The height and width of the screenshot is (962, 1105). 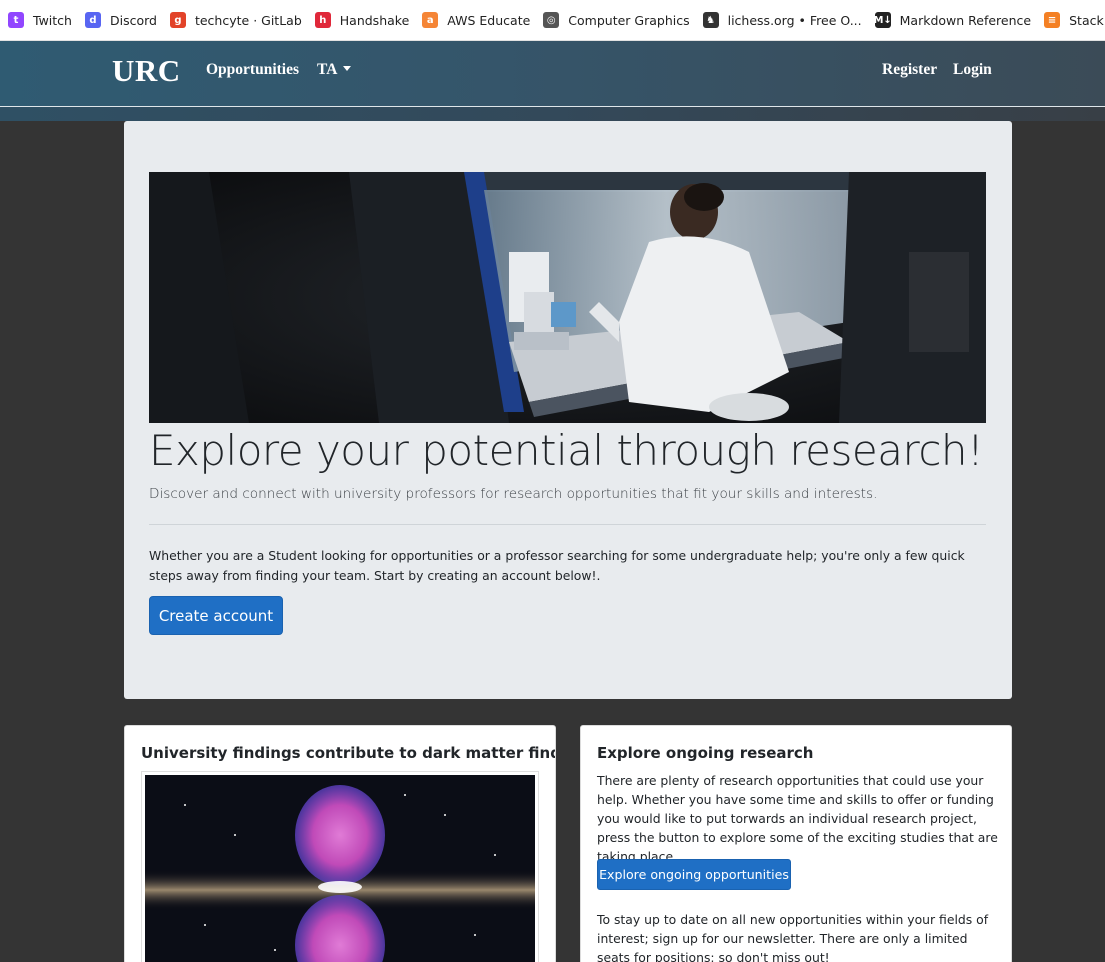 I want to click on lichess-icon: ♞, so click(x=710, y=20).